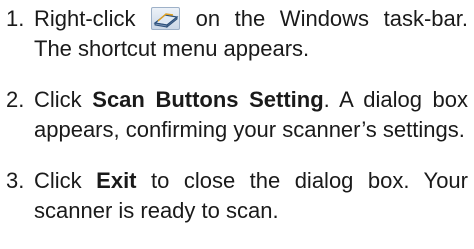  I want to click on scanner-tray-icon, so click(166, 18).